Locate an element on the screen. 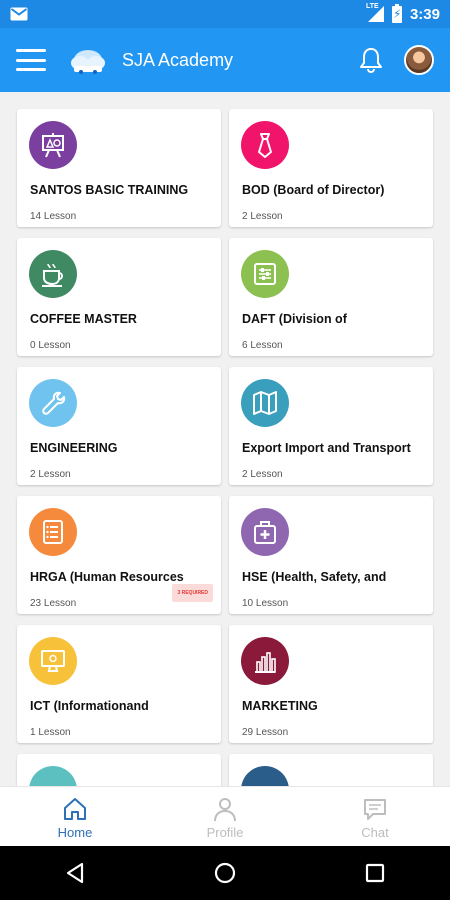 This screenshot has width=450, height=900. recent-apps-icon is located at coordinates (375, 873).